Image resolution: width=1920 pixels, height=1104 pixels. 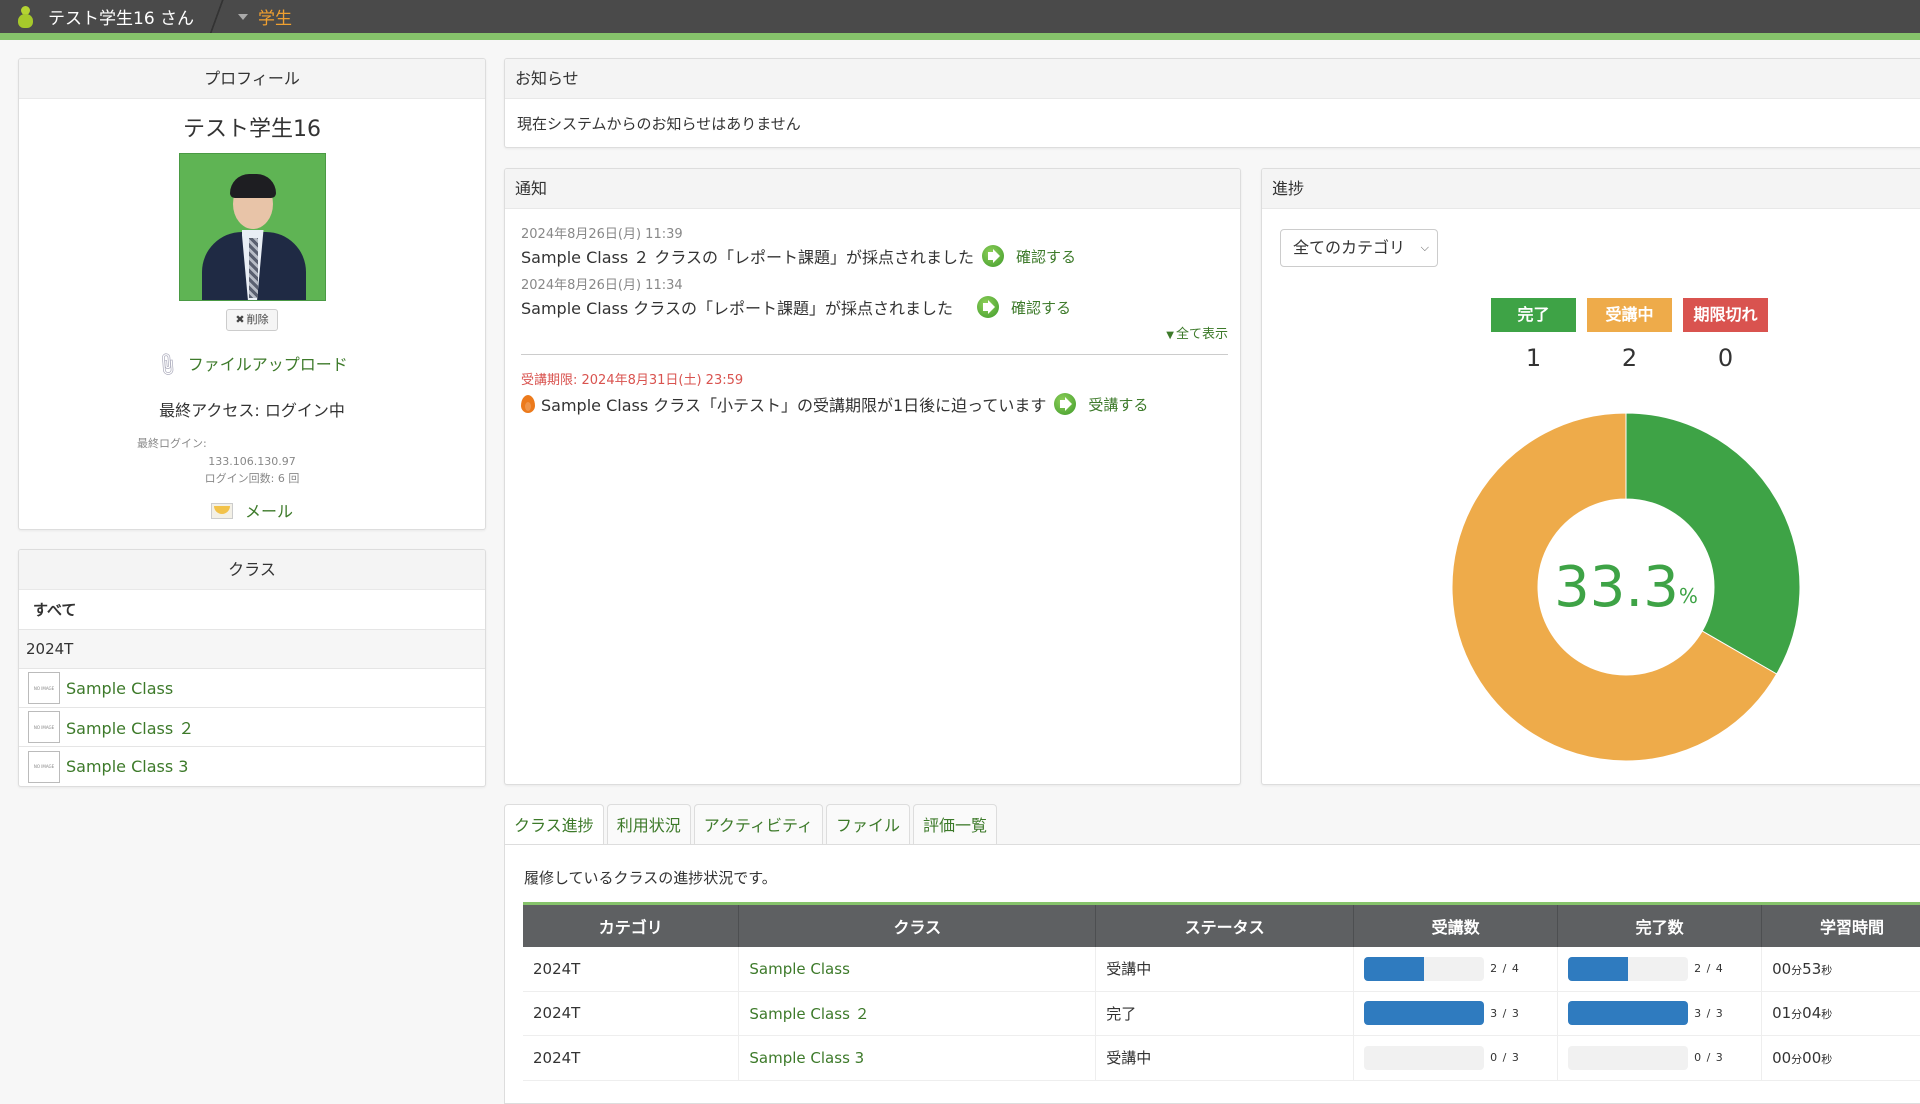 I want to click on notification-text: Sample Class ２ クラスの「レポート課題」が採点されました, so click(x=748, y=257).